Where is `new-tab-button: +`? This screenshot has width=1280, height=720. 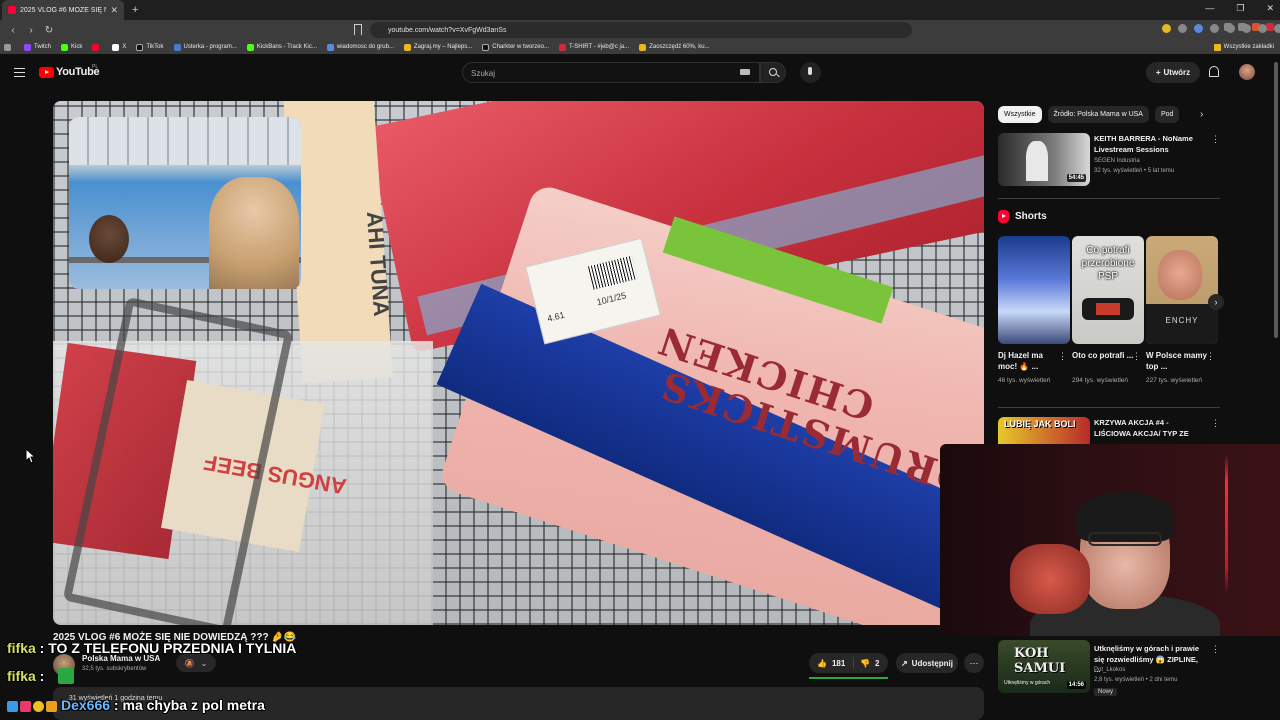 new-tab-button: + is located at coordinates (135, 10).